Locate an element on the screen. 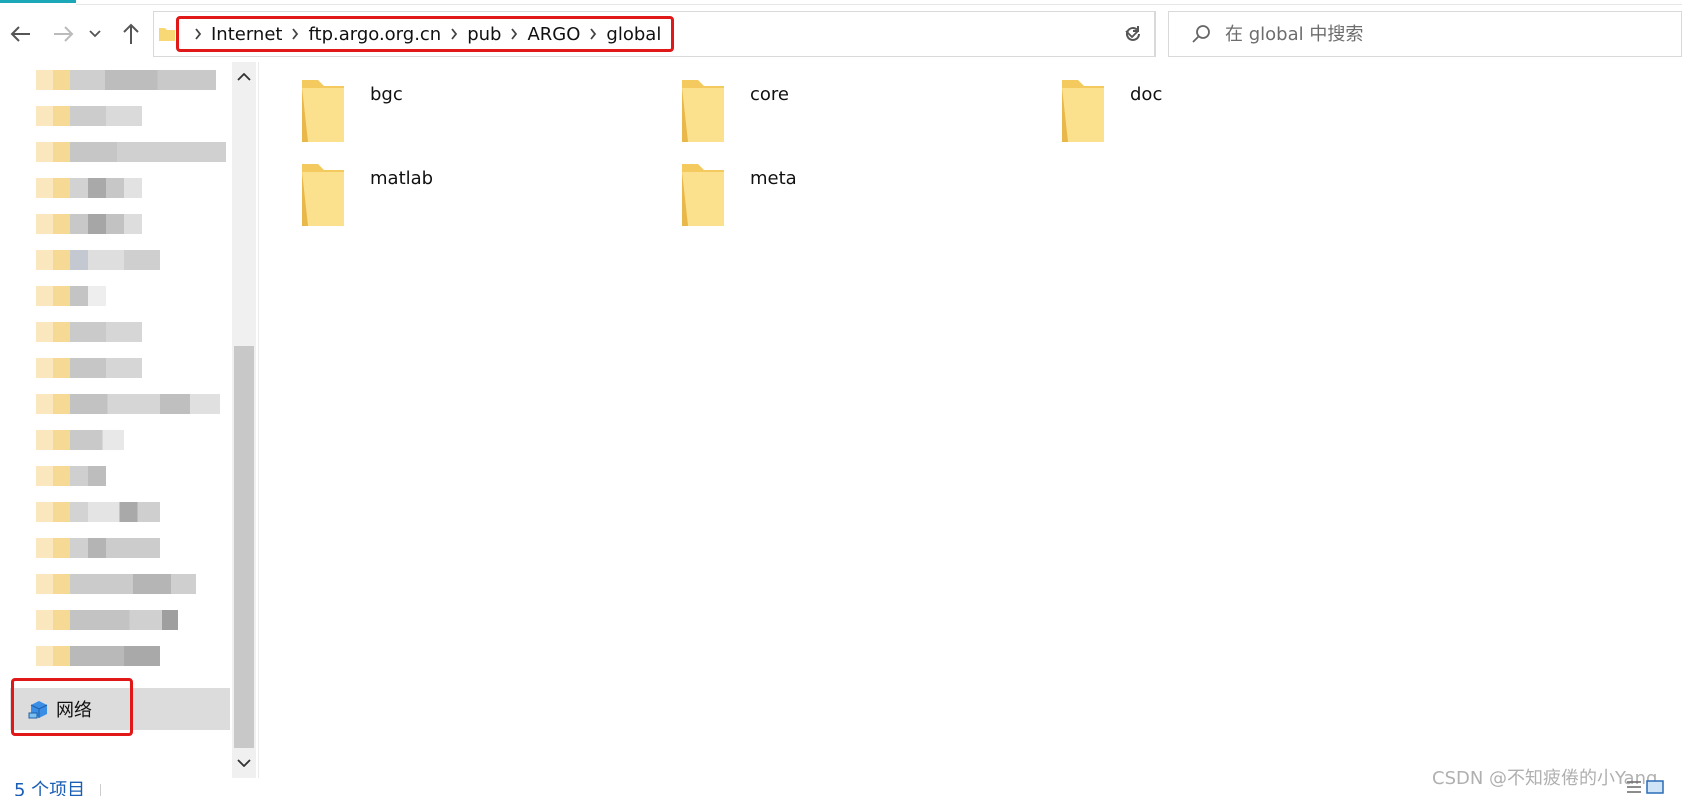 This screenshot has height=796, width=1682. breadcrumb-item-global: global is located at coordinates (633, 34).